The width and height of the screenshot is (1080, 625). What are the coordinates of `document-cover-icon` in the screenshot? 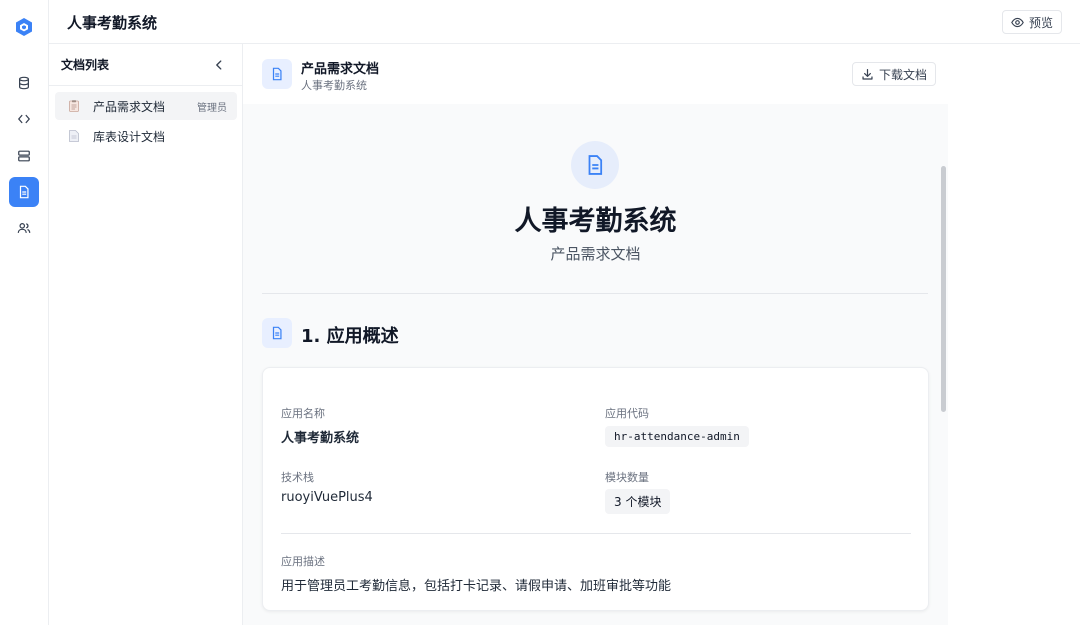 It's located at (595, 165).